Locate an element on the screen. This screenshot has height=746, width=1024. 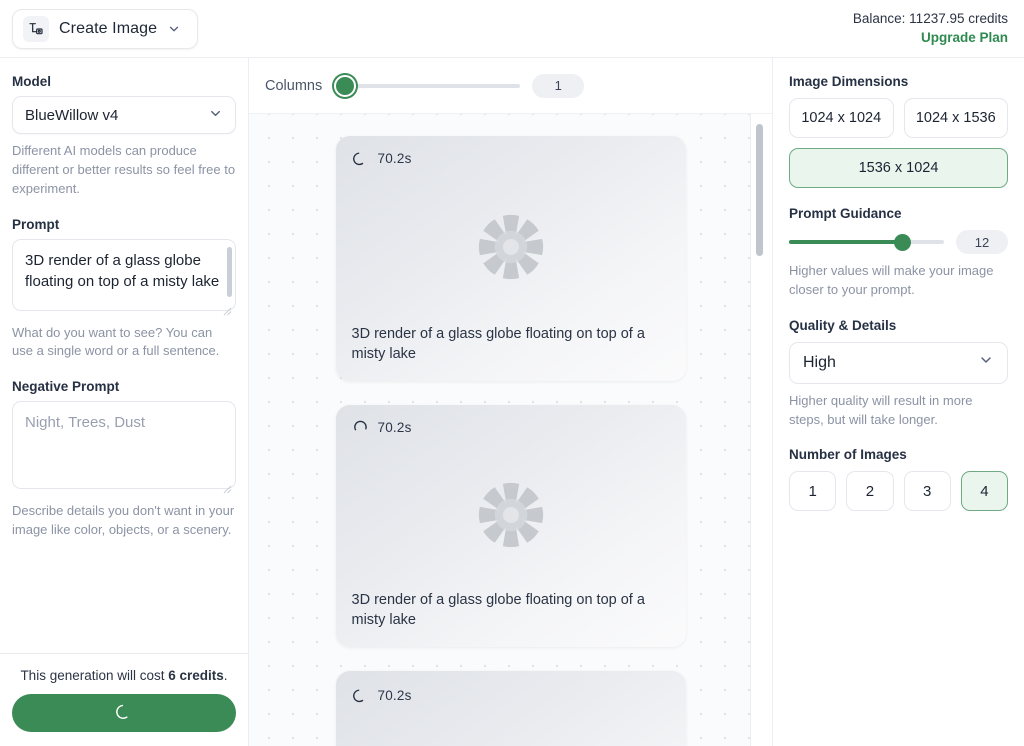
quality-select-value: High is located at coordinates (819, 362).